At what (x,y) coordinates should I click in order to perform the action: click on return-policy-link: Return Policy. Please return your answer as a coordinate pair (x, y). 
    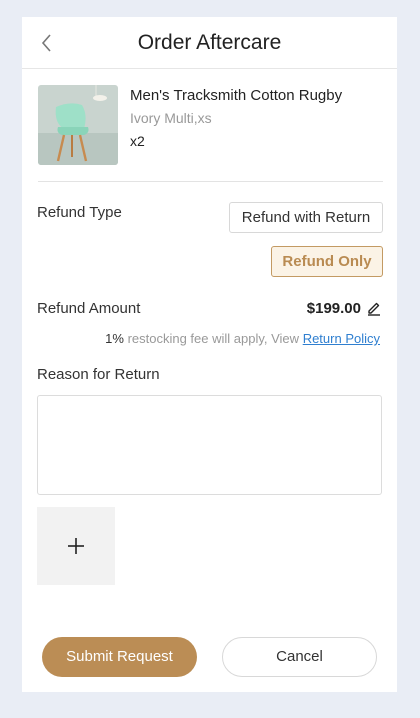
    Looking at the image, I should click on (341, 338).